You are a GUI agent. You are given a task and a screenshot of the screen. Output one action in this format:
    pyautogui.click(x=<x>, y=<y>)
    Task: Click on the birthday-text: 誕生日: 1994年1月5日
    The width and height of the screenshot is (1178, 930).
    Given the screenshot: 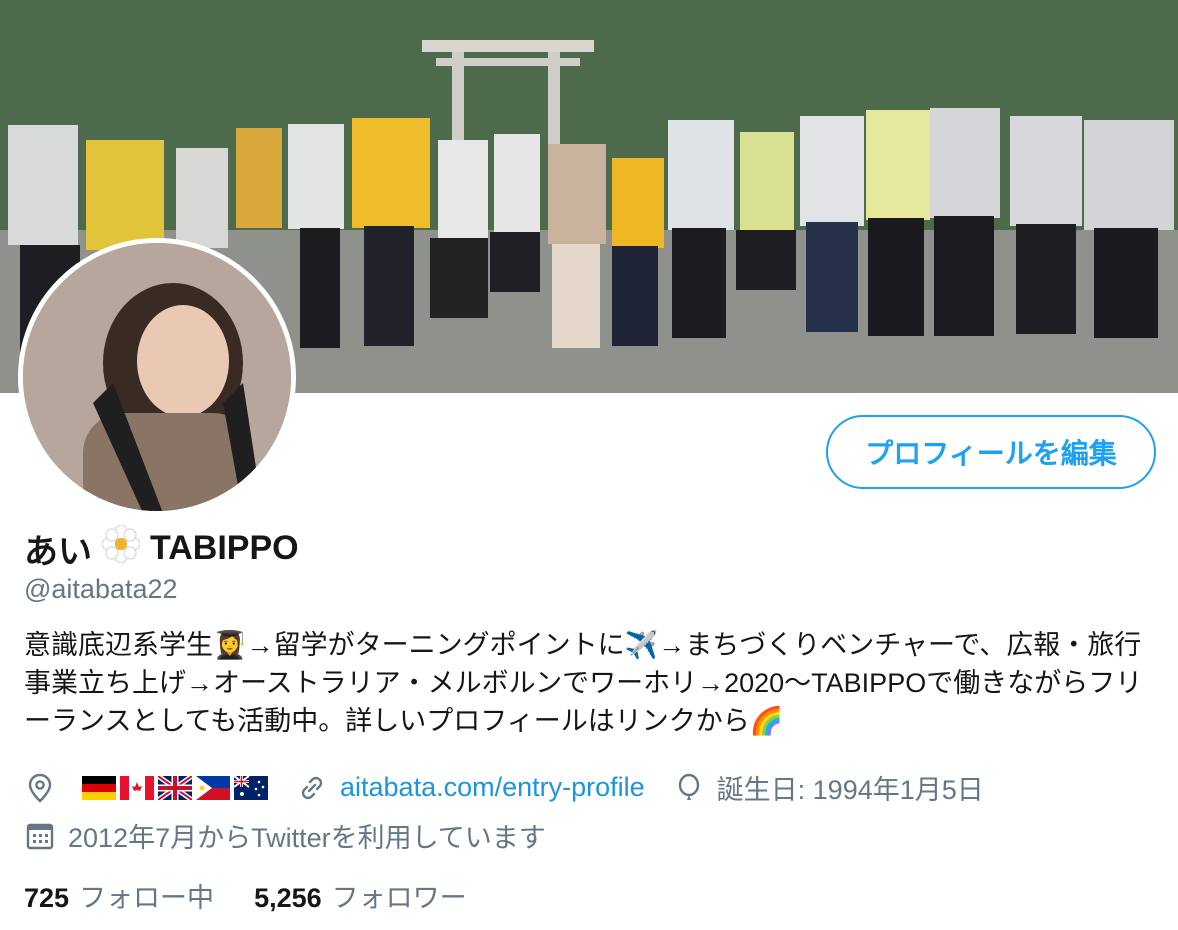 What is the action you would take?
    pyautogui.click(x=850, y=790)
    